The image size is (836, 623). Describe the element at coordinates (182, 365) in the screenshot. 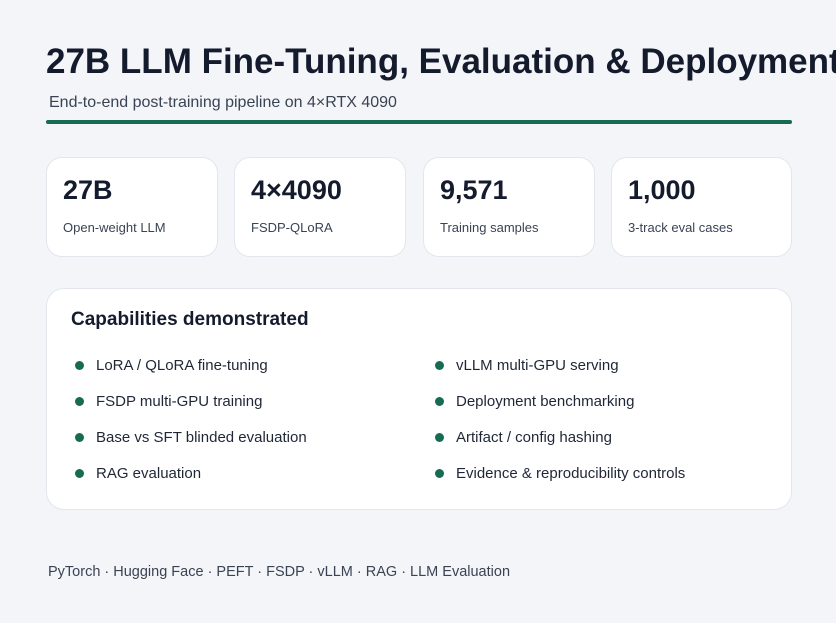

I see `capability-label: LoRA / QLoRA fine-tuning` at that location.